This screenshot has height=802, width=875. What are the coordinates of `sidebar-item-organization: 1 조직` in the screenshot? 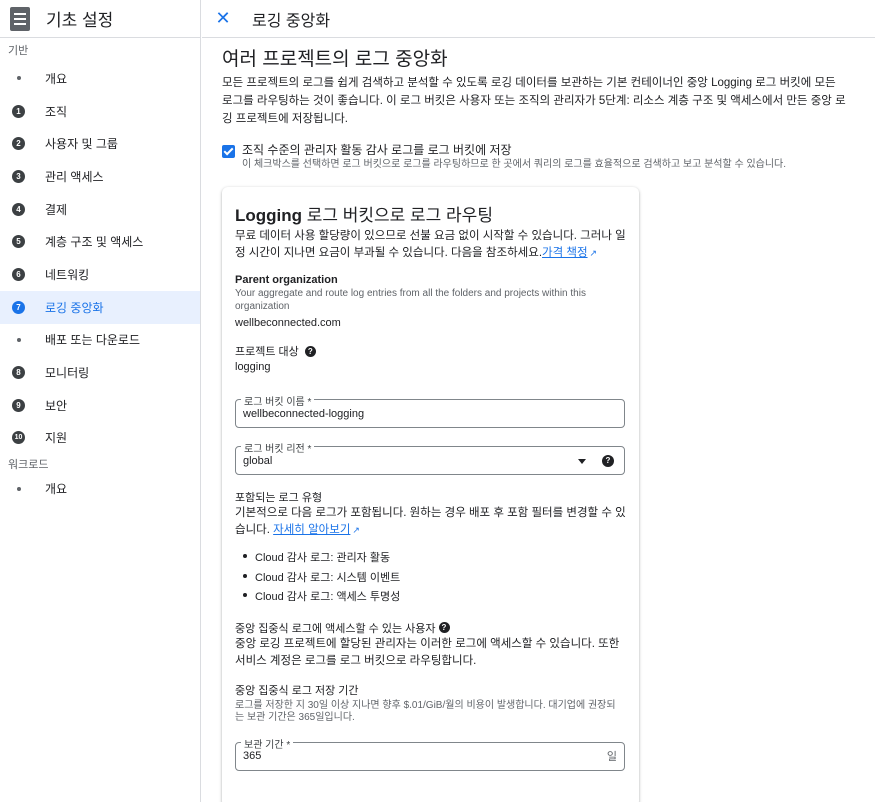 It's located at (100, 111).